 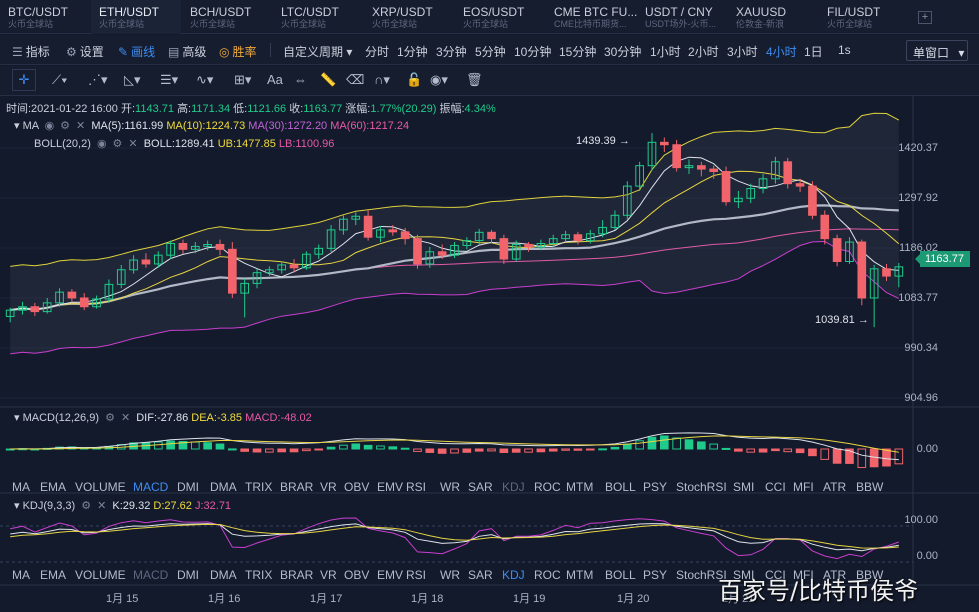 I want to click on kdj-j-value: J:32.71, so click(x=213, y=506).